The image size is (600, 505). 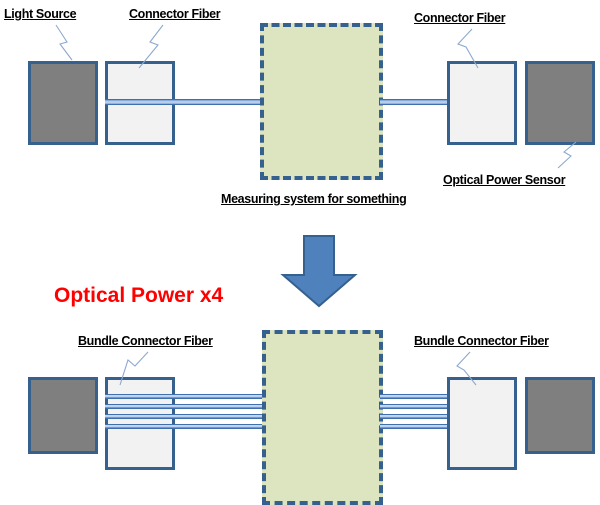 What do you see at coordinates (145, 341) in the screenshot?
I see `label-bundle-connector-fiber-left: Bundle Connector Fiber` at bounding box center [145, 341].